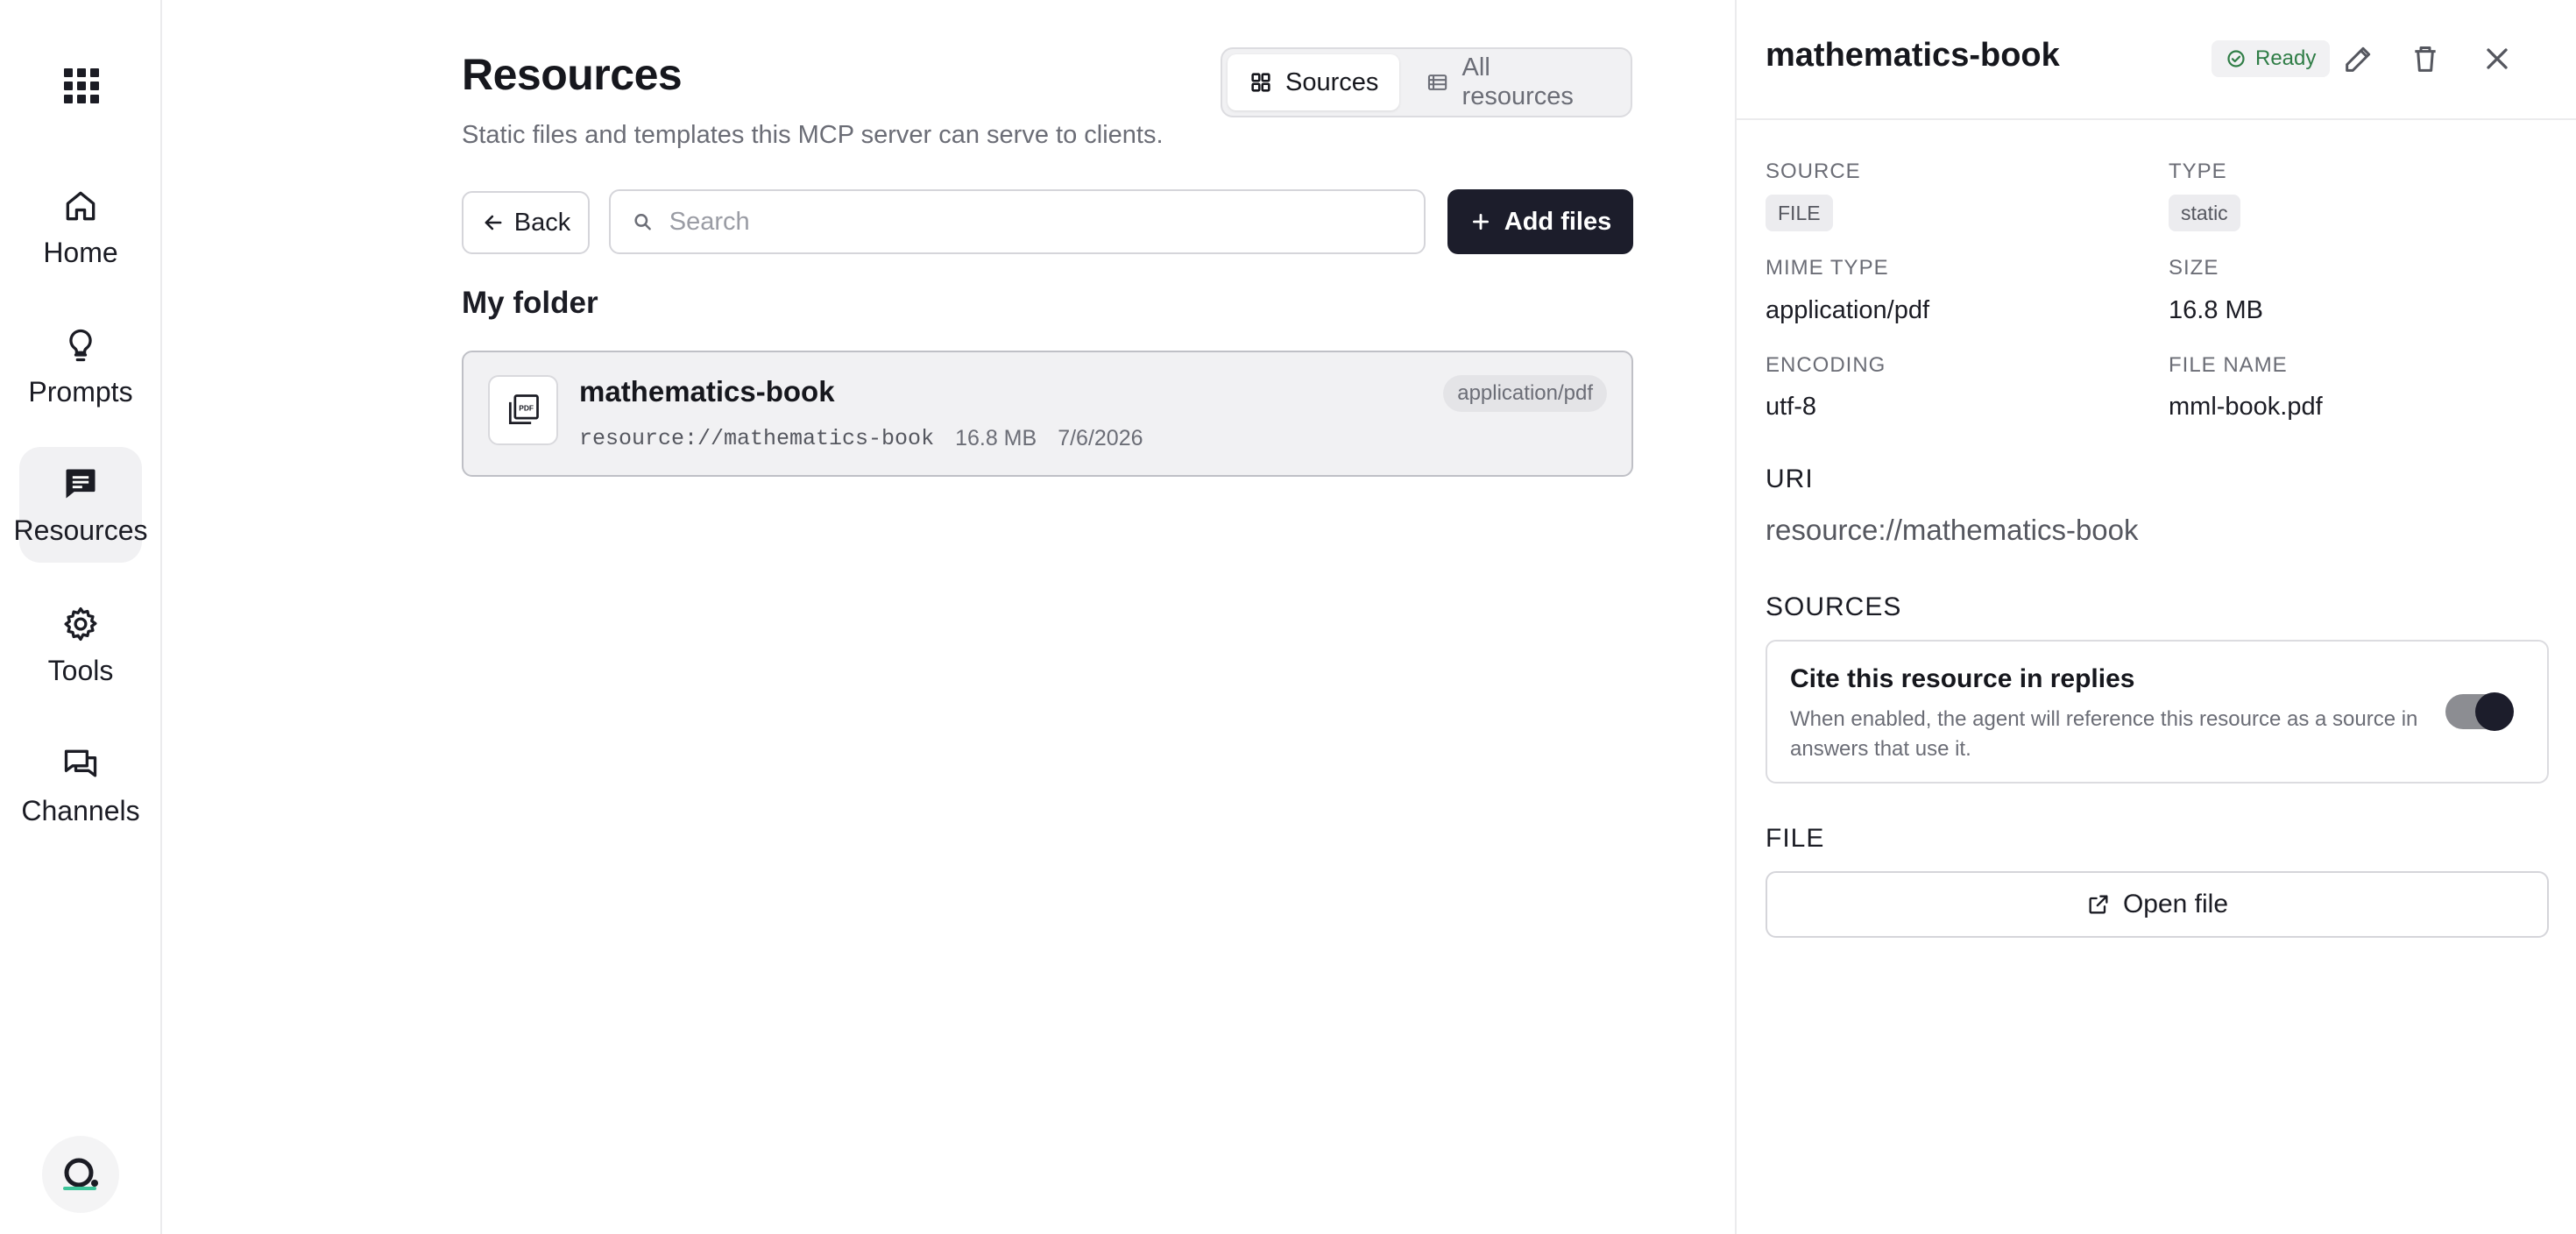 The width and height of the screenshot is (2576, 1234). What do you see at coordinates (80, 366) in the screenshot?
I see `nav-item-prompts: Prompts` at bounding box center [80, 366].